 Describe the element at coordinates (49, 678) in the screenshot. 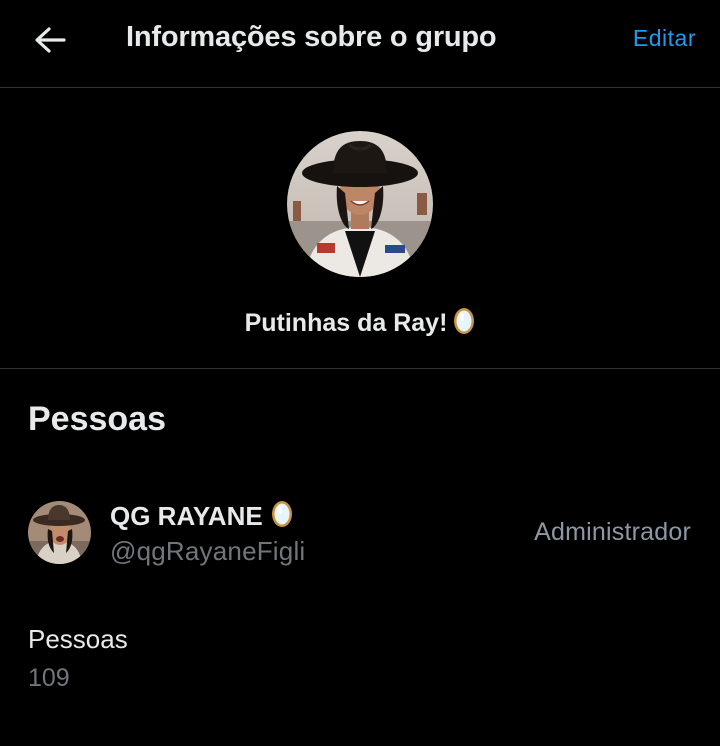

I see `member-count-value: 109` at that location.